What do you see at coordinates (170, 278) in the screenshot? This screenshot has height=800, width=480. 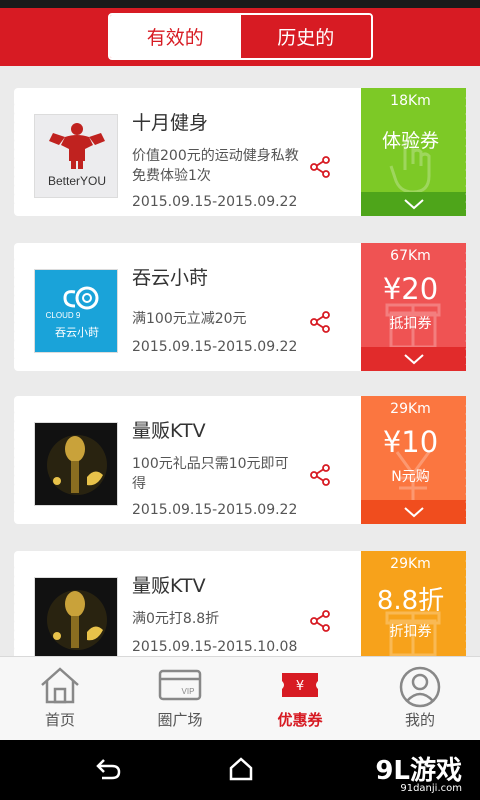 I see `coupon-title: 吞云小莳` at bounding box center [170, 278].